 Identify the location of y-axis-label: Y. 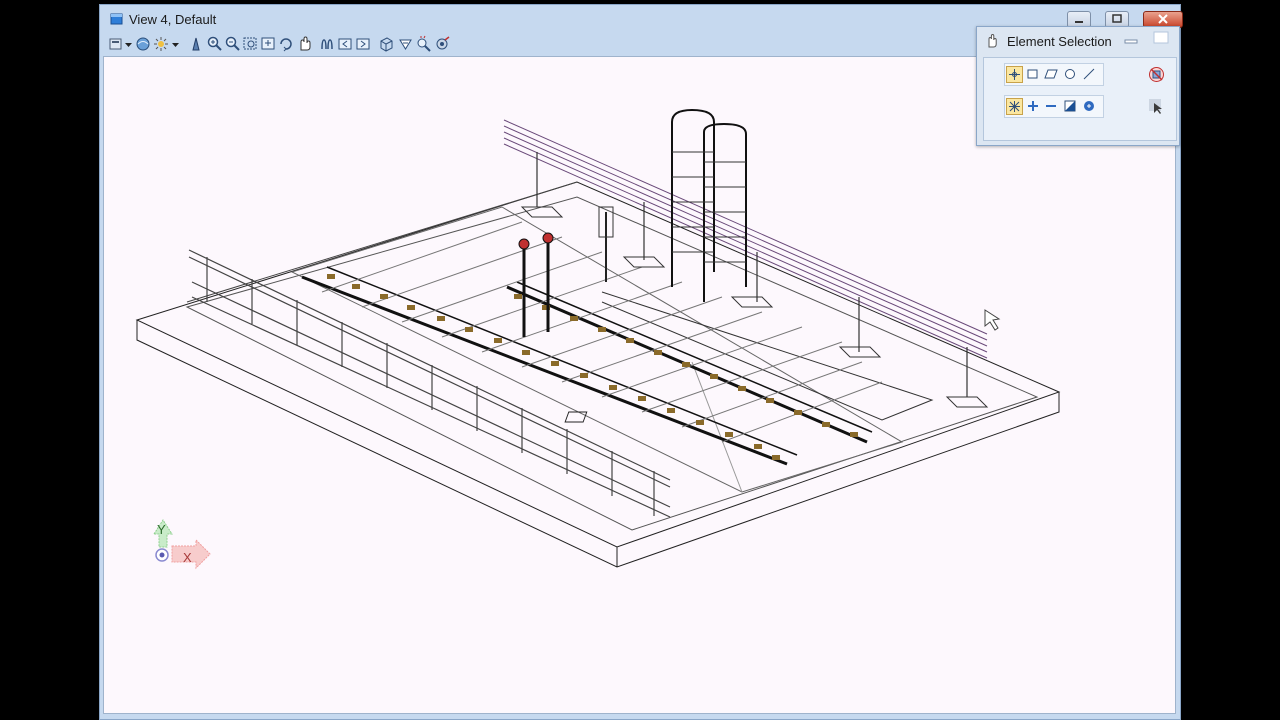
(161, 529).